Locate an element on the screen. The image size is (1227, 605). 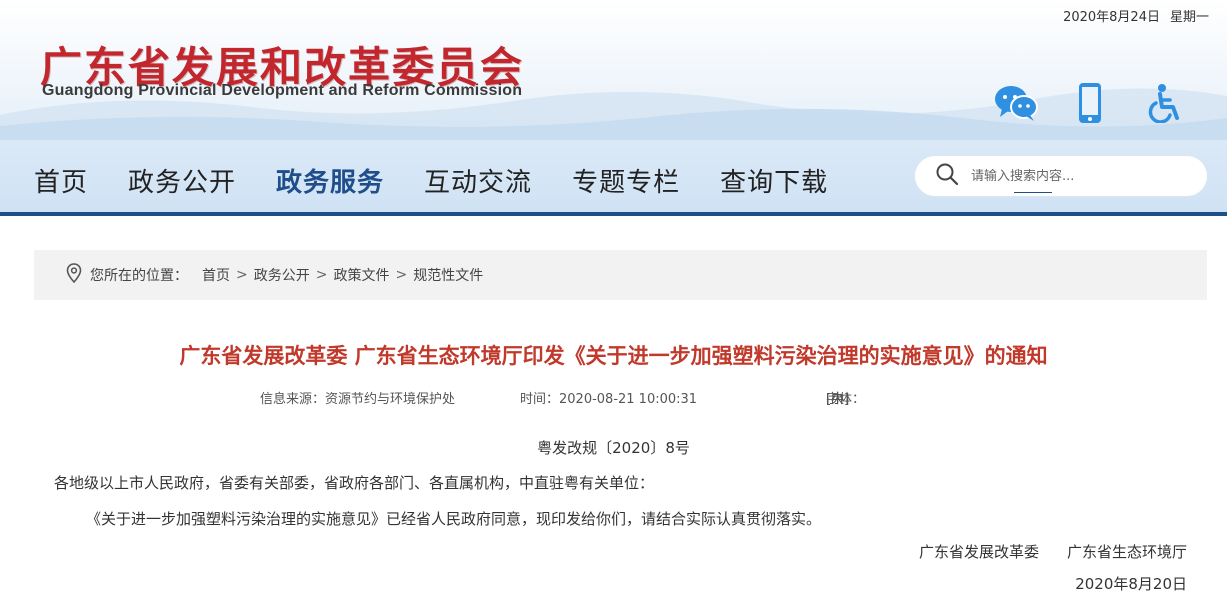
document-number: 粤发改规〔2020〕8号 is located at coordinates (613, 448).